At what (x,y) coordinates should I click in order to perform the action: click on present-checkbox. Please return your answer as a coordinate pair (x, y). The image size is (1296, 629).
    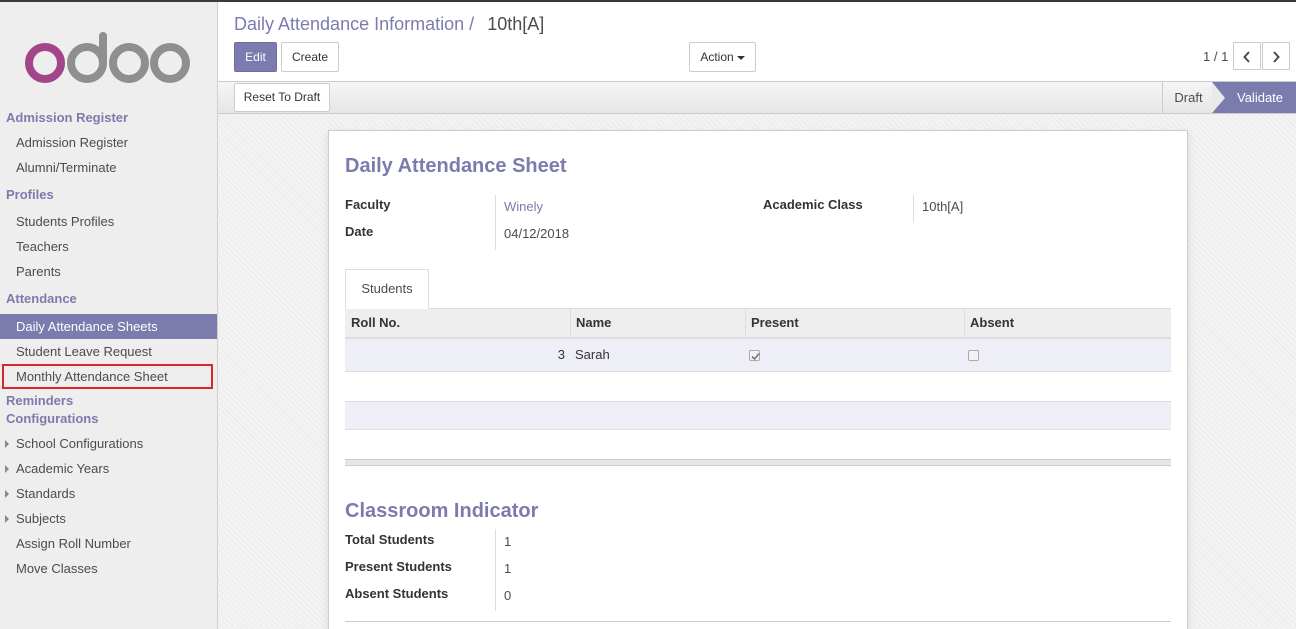
    Looking at the image, I should click on (754, 355).